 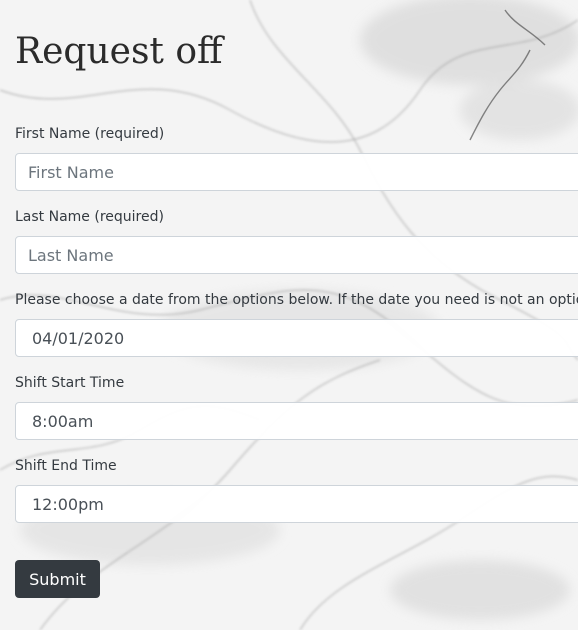 I want to click on shift-end-select: 12:00pm, so click(x=296, y=504).